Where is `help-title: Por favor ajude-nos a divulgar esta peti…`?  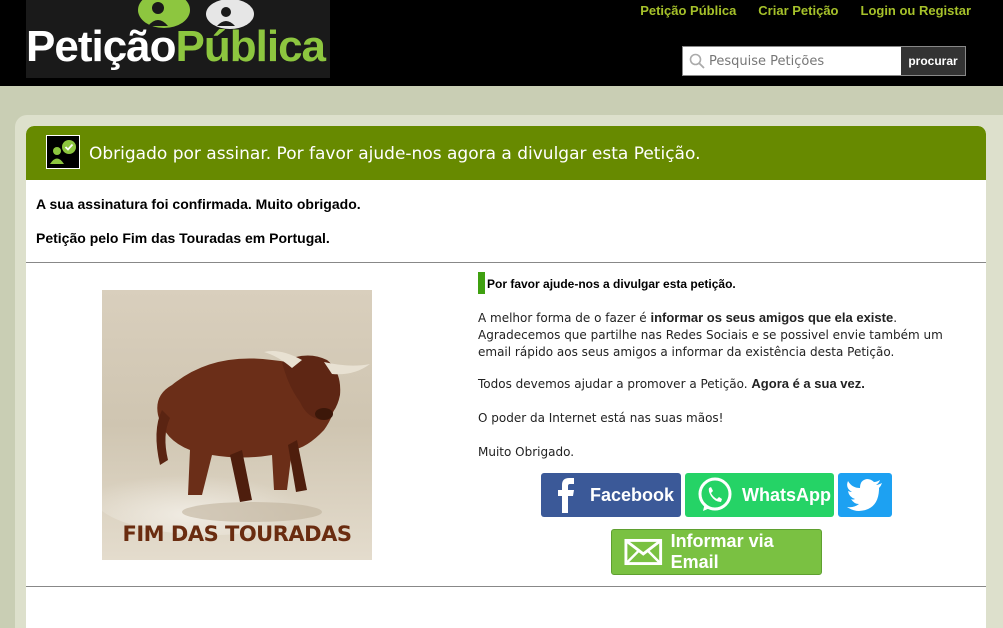
help-title: Por favor ajude-nos a divulgar esta peti… is located at coordinates (611, 284).